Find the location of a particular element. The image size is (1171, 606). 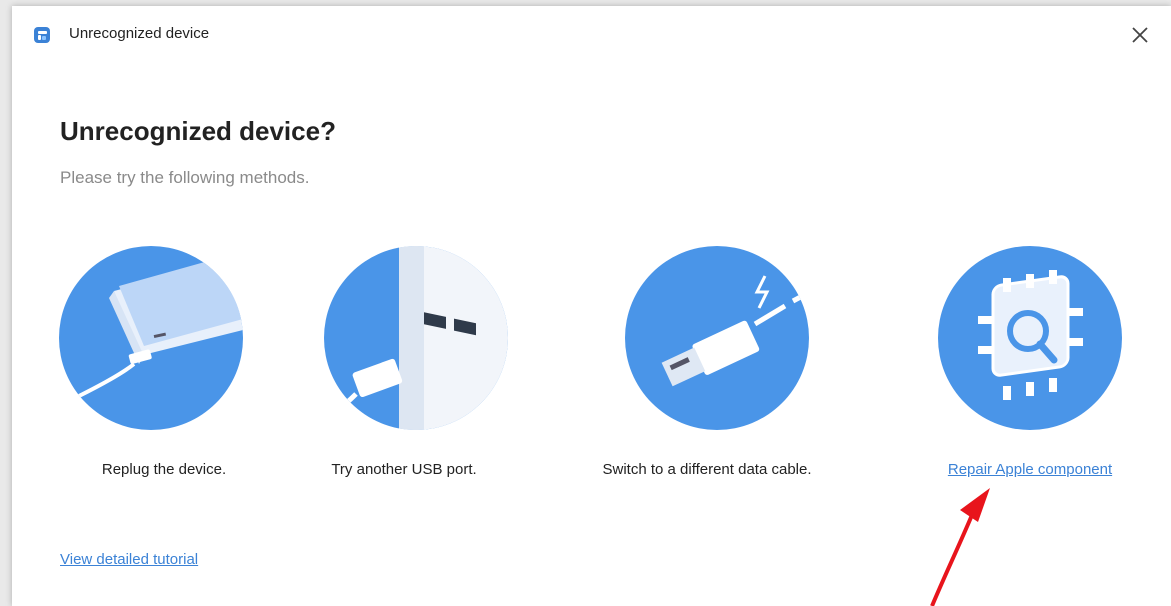

app-logo-icon is located at coordinates (42, 35).